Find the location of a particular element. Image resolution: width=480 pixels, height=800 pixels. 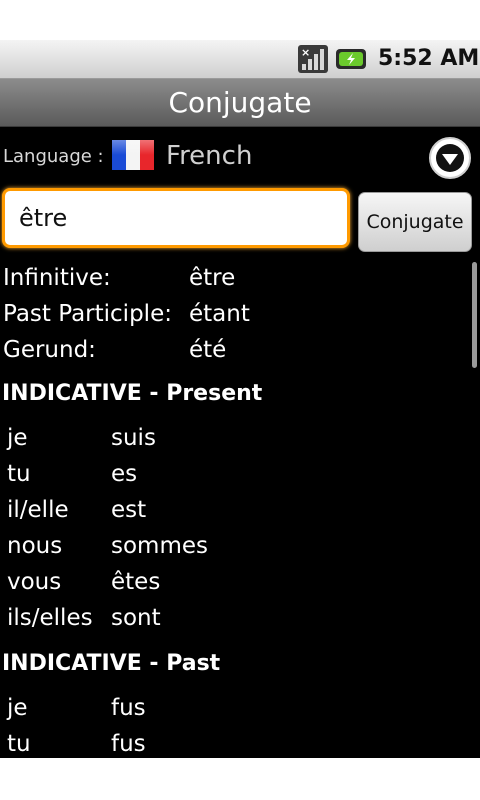

battery-charging-icon is located at coordinates (351, 59).